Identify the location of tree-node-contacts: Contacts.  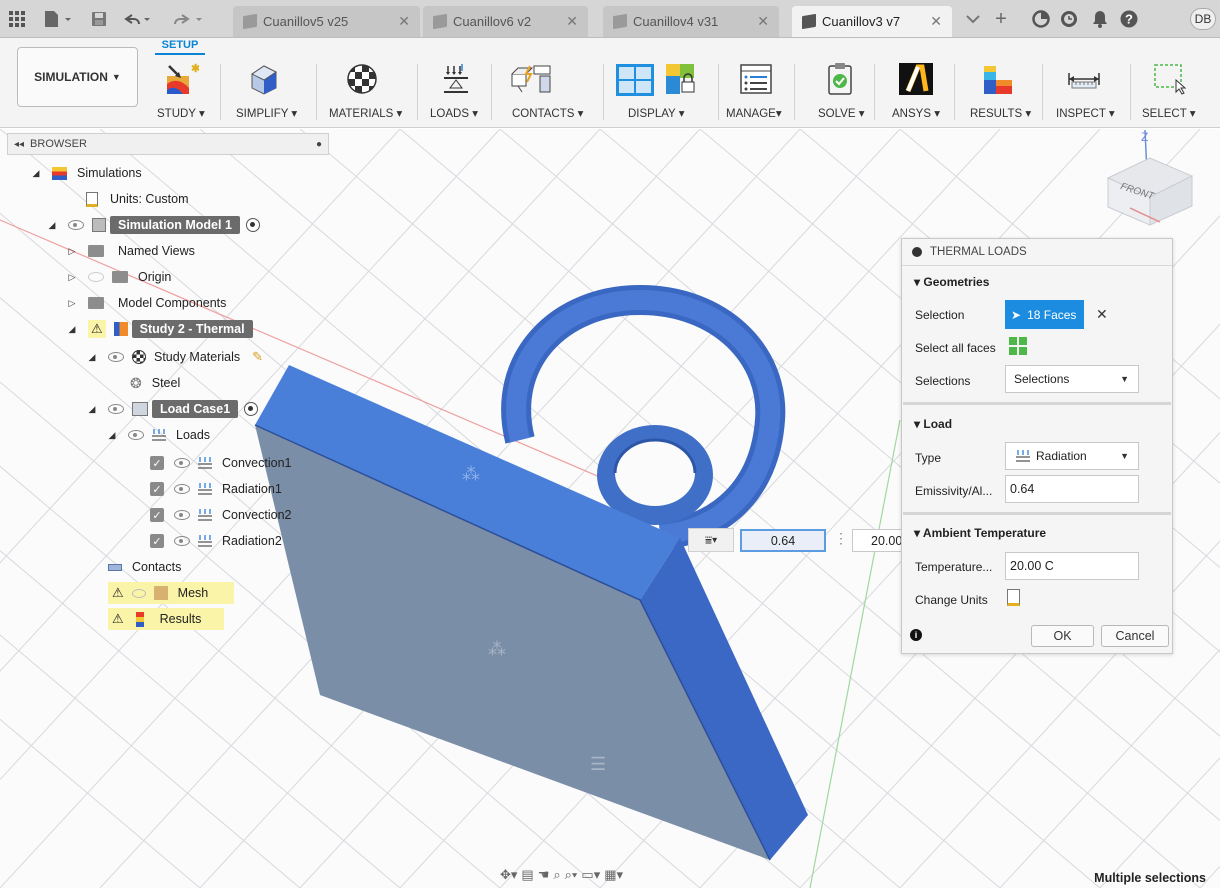
(144, 567).